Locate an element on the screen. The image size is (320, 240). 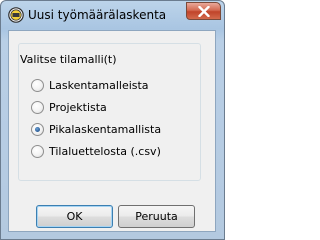
close-button is located at coordinates (203, 11).